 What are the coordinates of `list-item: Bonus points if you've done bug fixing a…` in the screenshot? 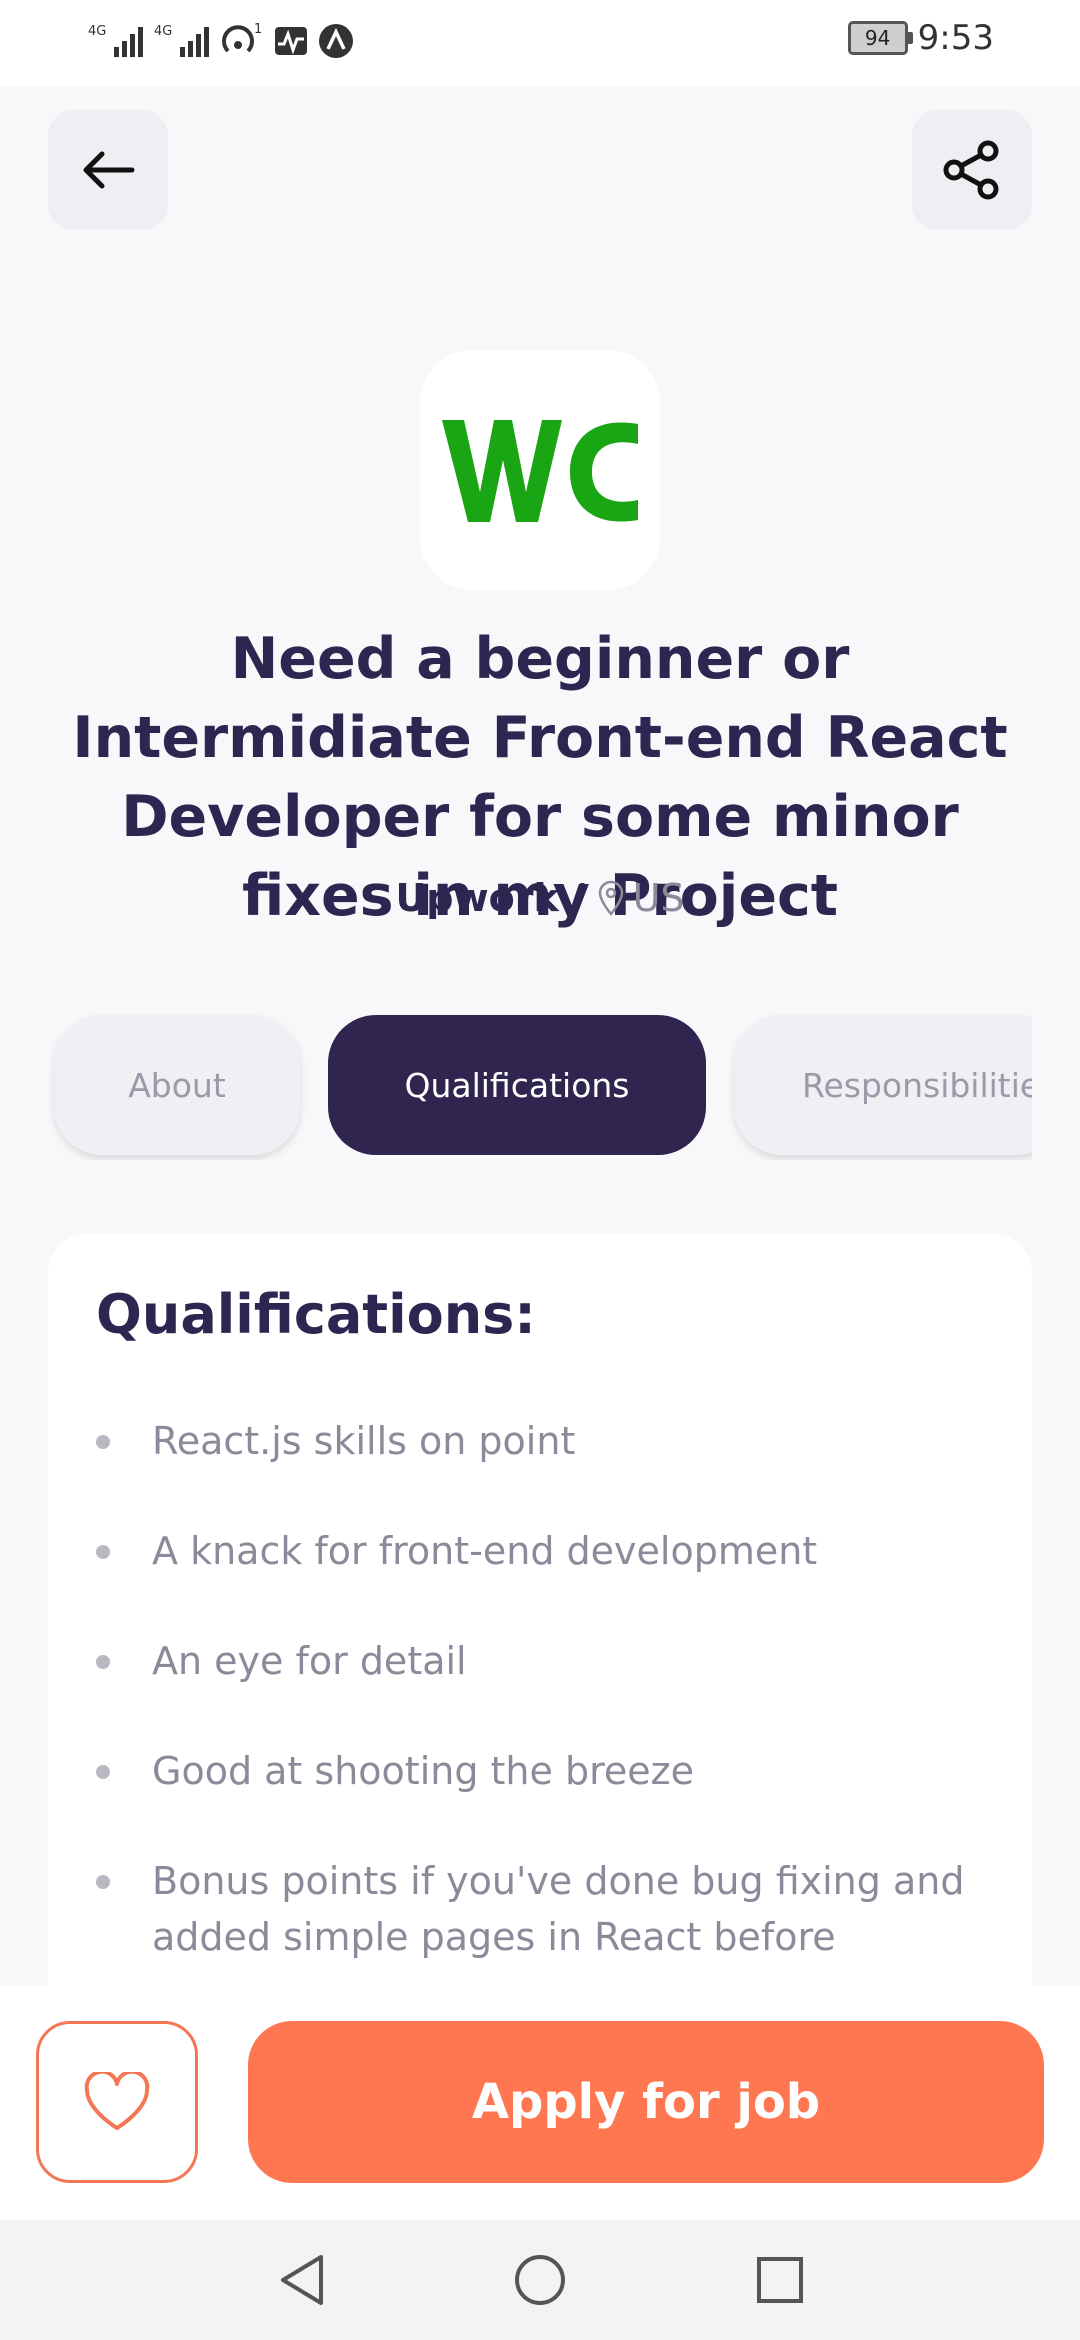 It's located at (546, 1909).